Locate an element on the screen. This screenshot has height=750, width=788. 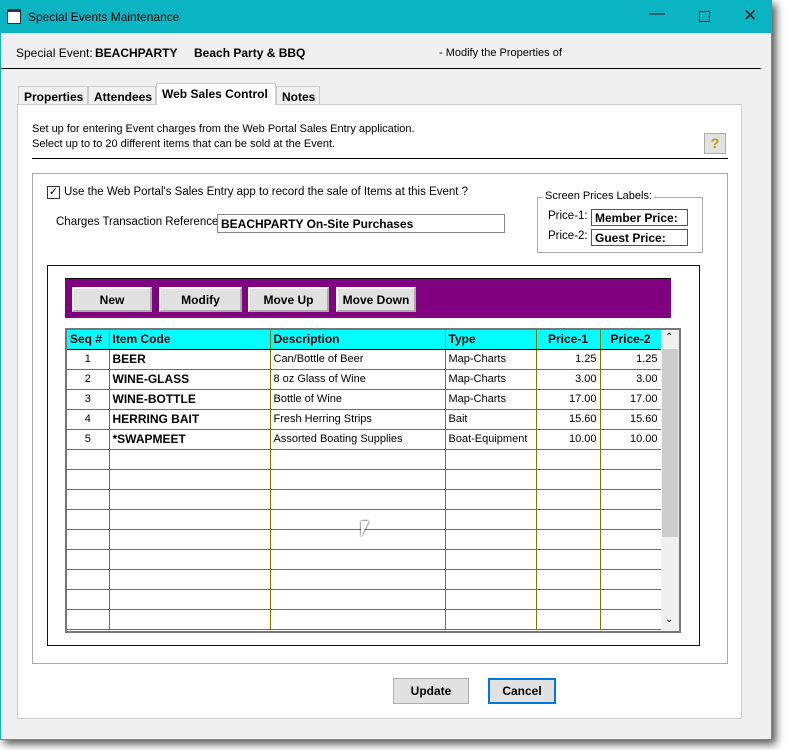
mouse-cursor-icon is located at coordinates (365, 529).